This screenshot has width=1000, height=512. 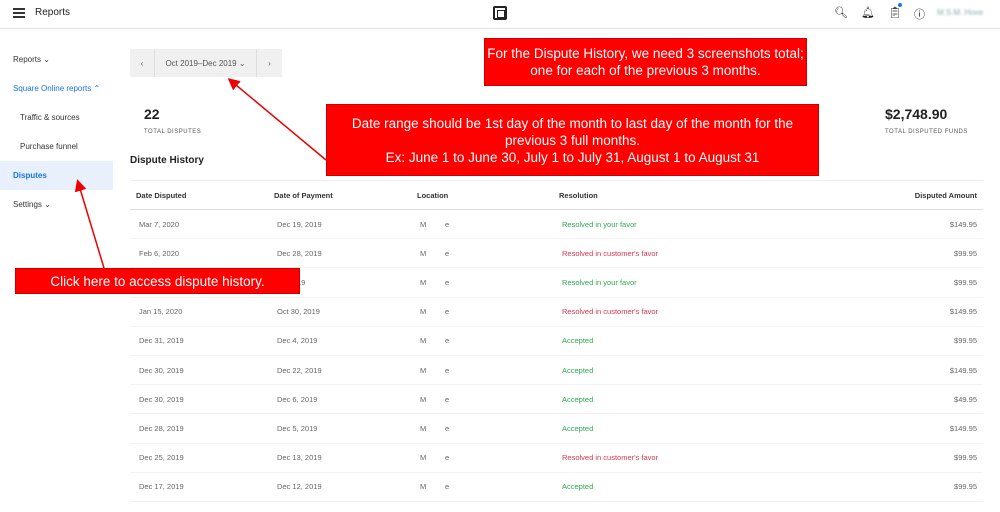 I want to click on cell-date-disputed: Dec 17, 2019, so click(x=199, y=487).